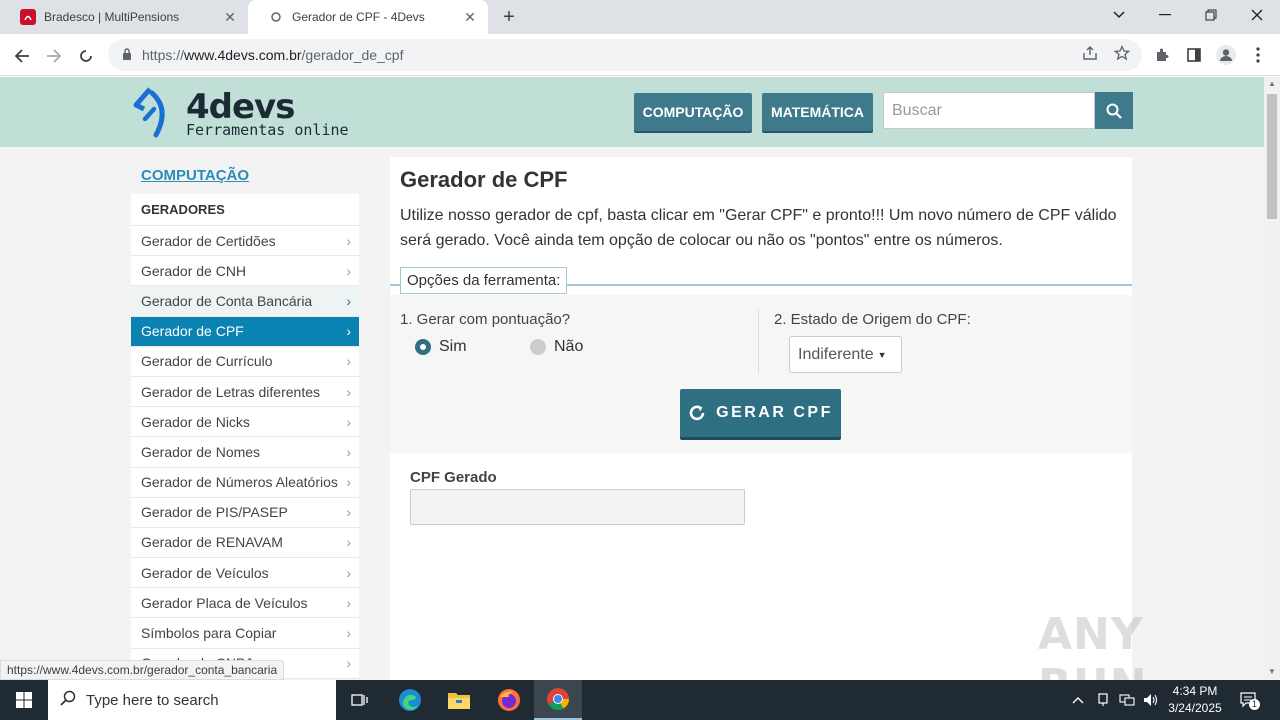  I want to click on bookmark-star-icon, so click(1122, 54).